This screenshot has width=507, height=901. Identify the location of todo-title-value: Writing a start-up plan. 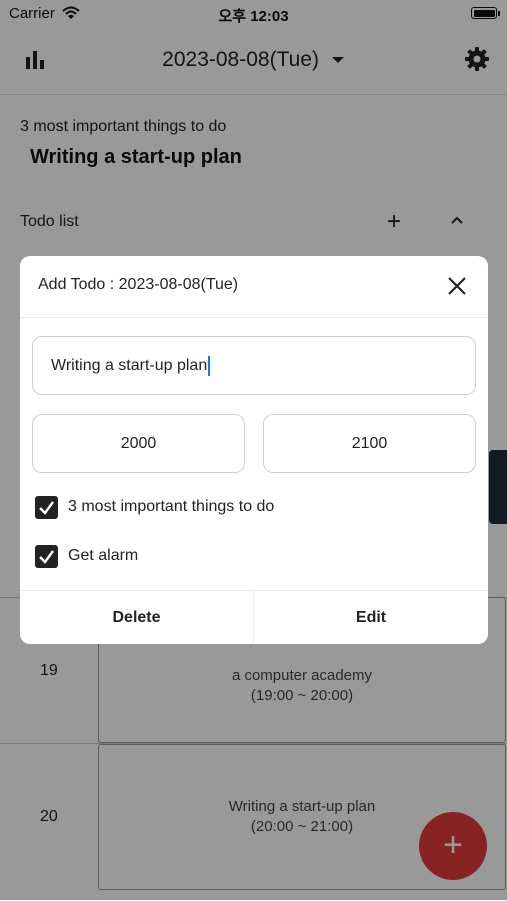
(129, 365).